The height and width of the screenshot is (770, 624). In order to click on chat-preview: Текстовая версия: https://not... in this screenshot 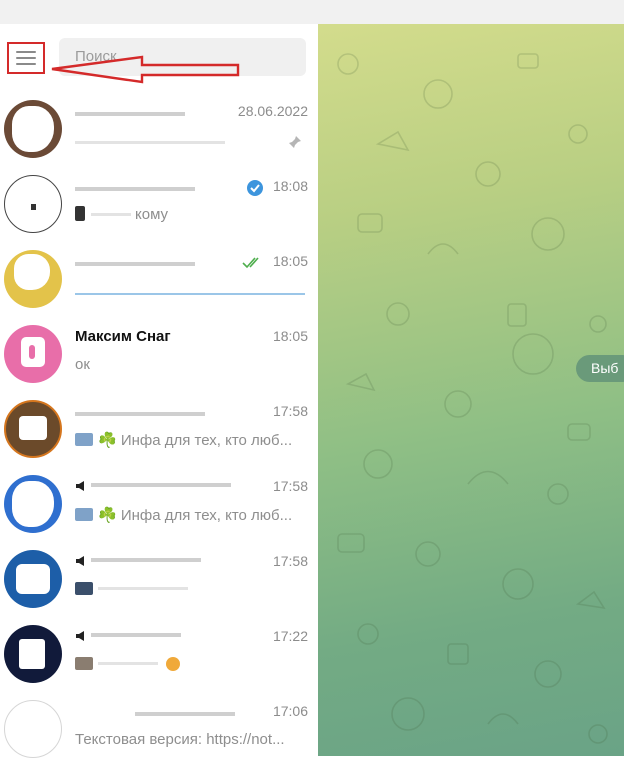, I will do `click(180, 739)`.